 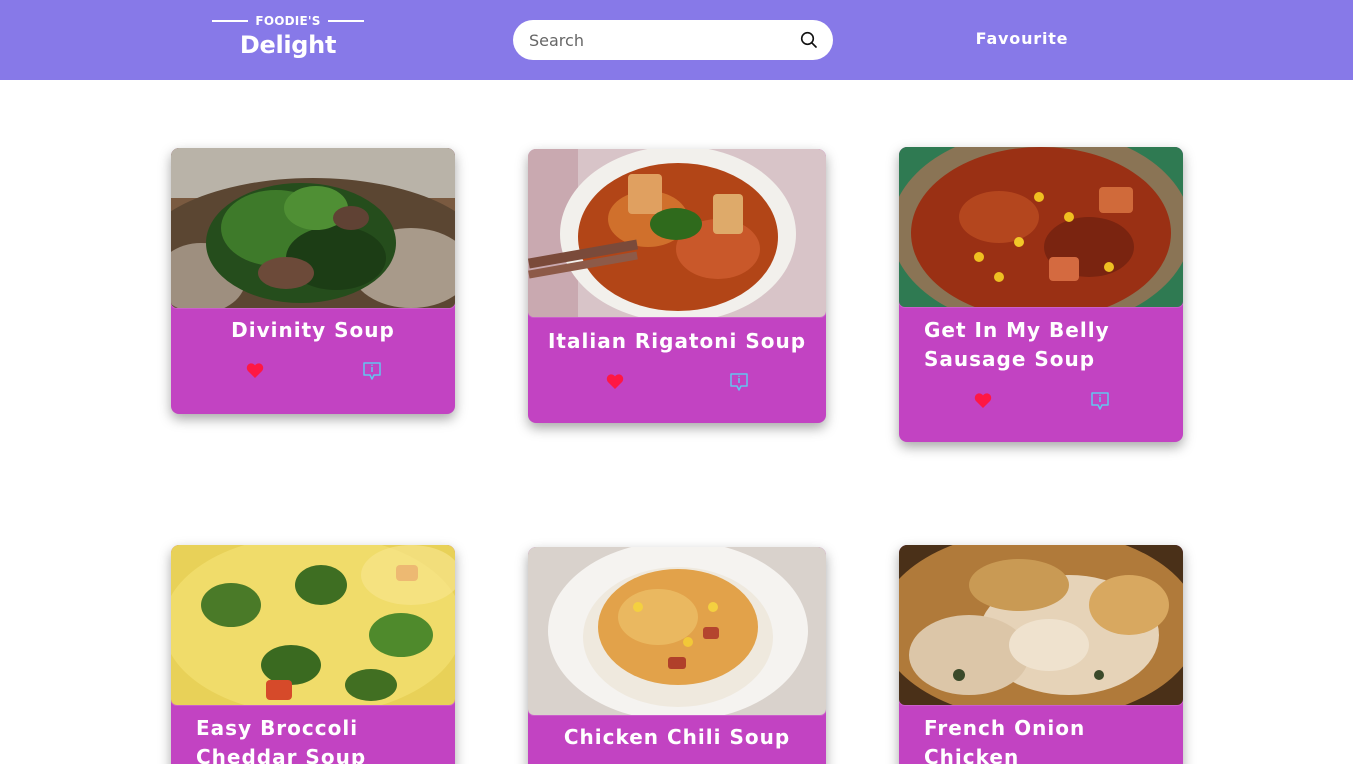 I want to click on navbar: FOODIE'S Delight Favourite, so click(x=676, y=40).